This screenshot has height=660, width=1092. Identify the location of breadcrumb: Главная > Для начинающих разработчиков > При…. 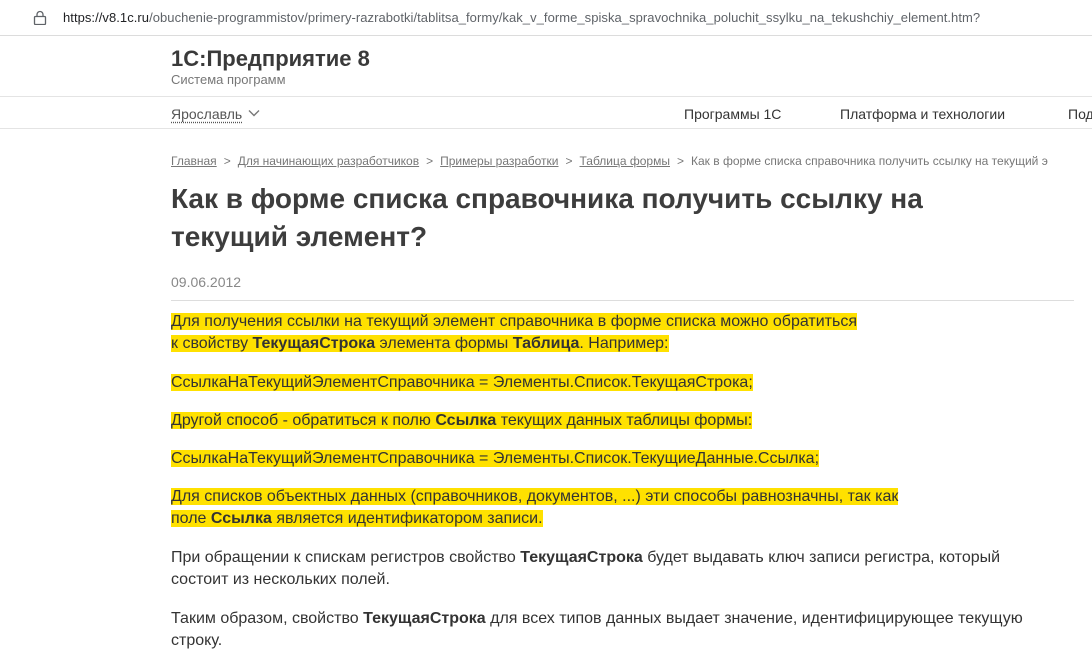
(609, 161).